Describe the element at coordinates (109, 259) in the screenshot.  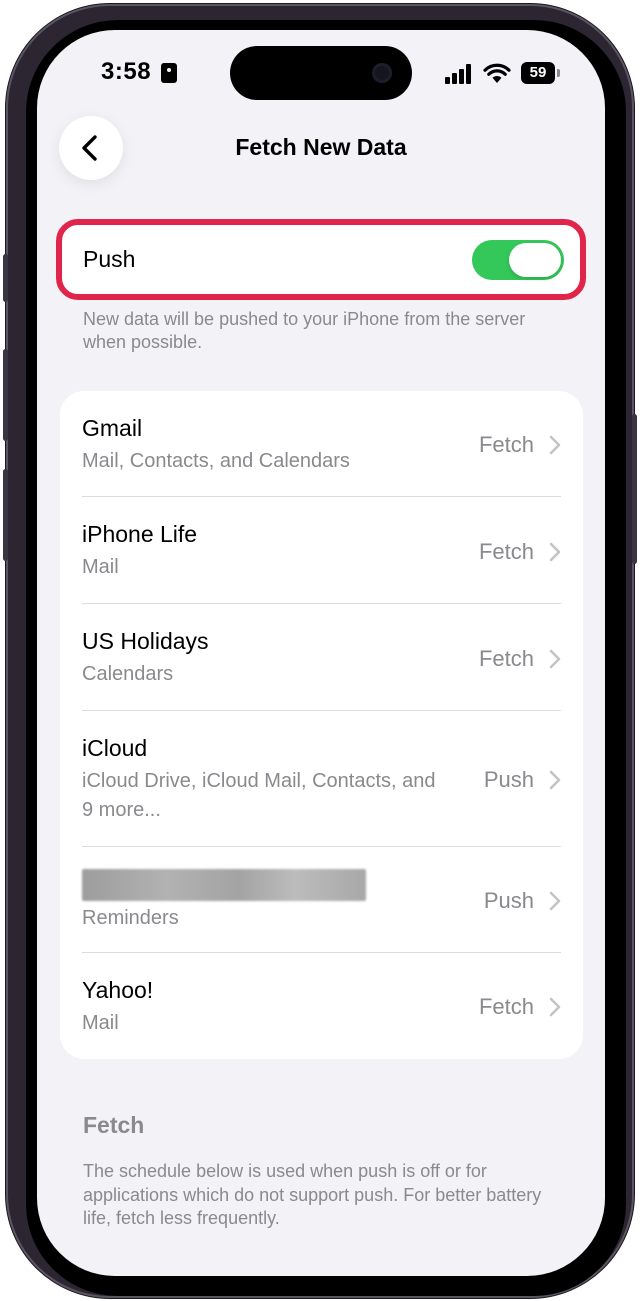
I see `push-label: Push` at that location.